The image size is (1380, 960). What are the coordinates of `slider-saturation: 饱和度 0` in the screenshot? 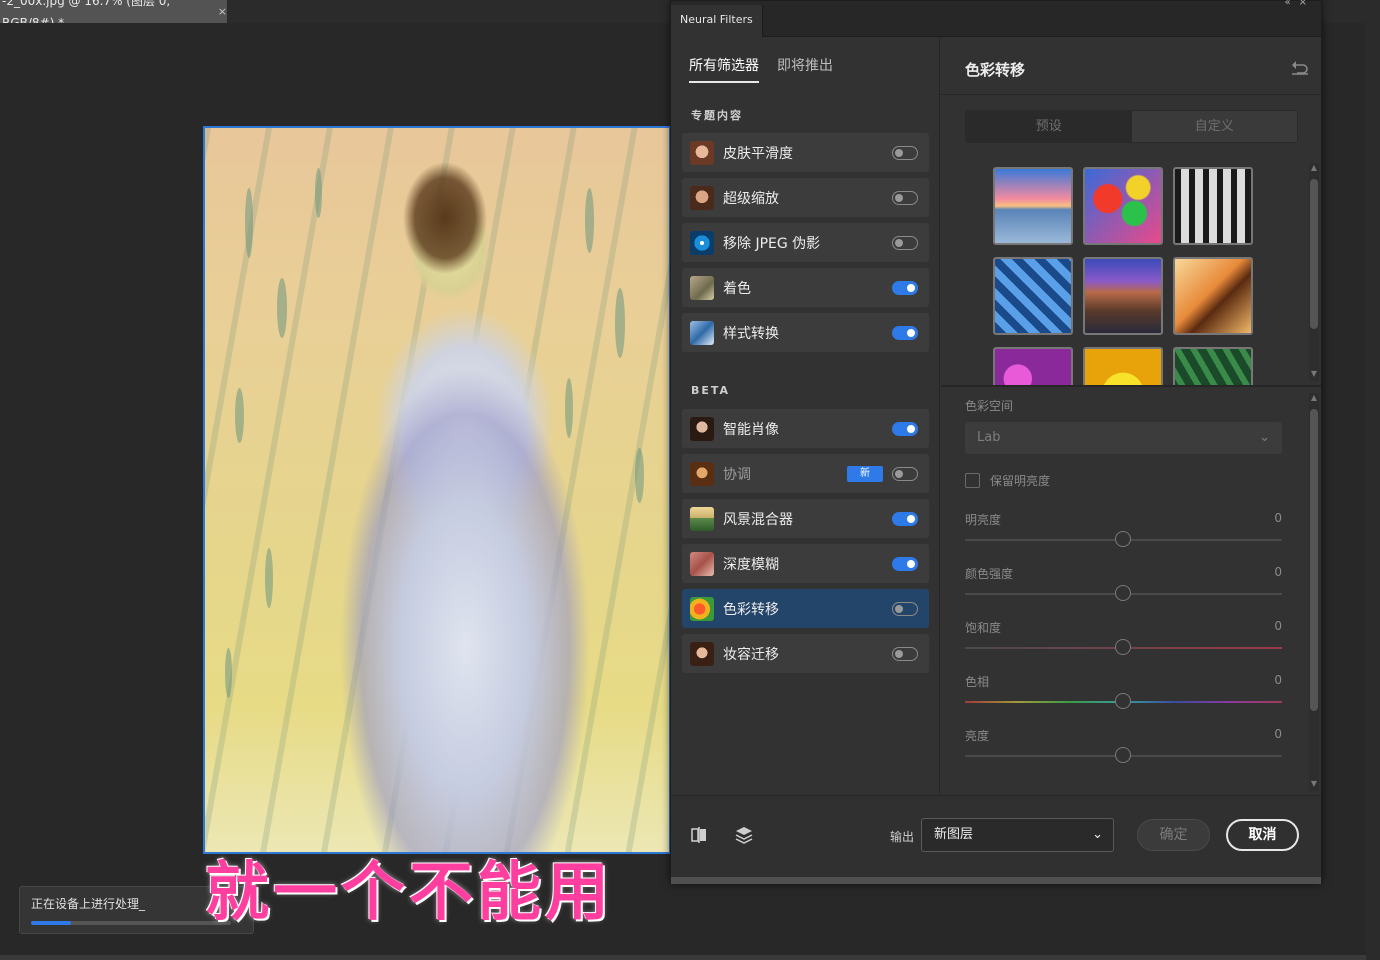 It's located at (1123, 646).